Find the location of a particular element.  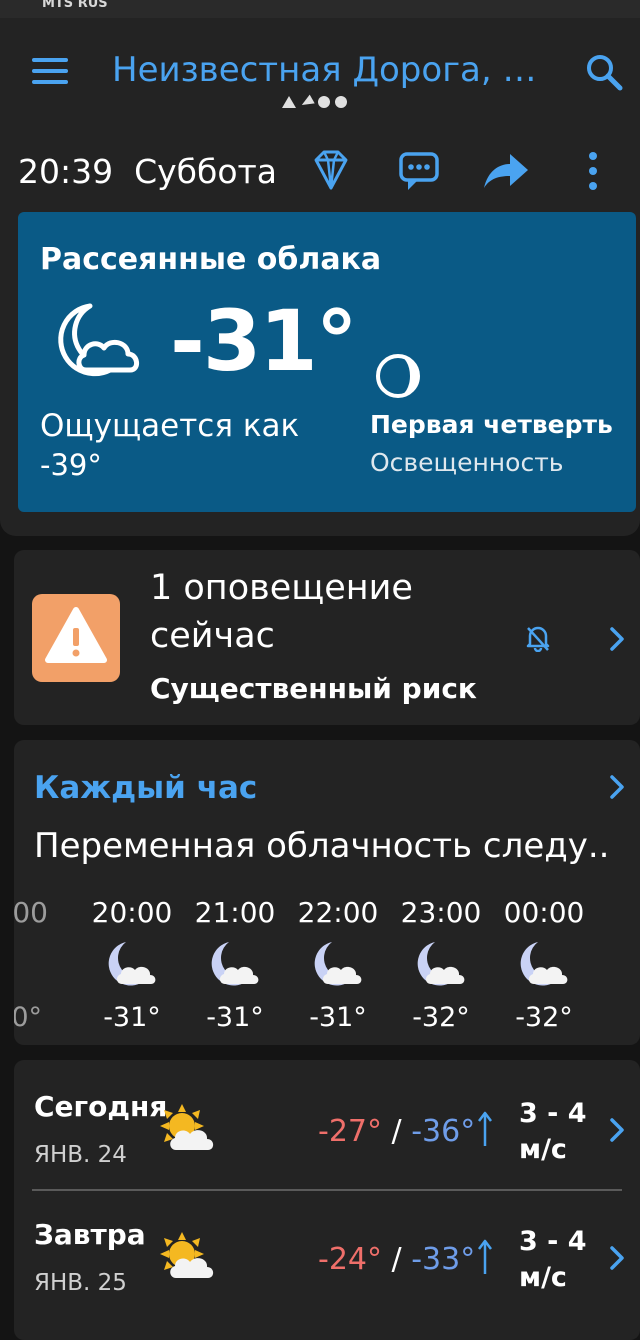

high-temp: -27° is located at coordinates (350, 1131).